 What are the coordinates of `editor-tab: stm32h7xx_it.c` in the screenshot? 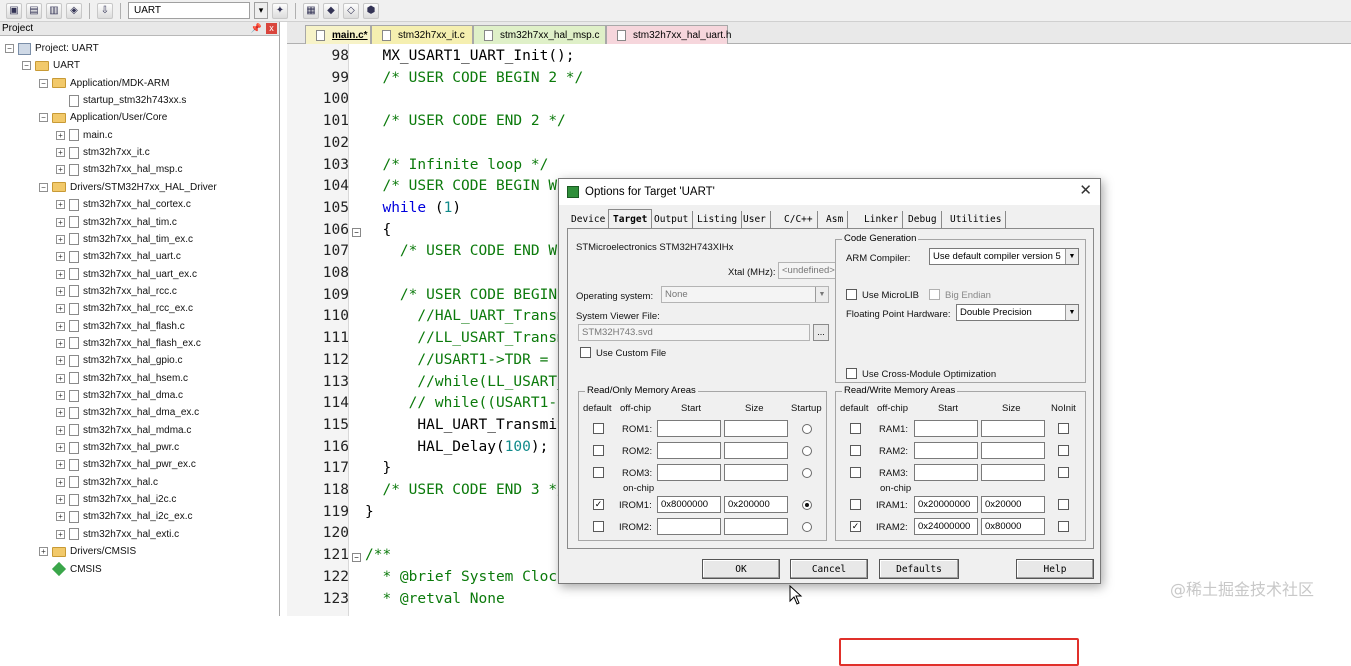 It's located at (422, 34).